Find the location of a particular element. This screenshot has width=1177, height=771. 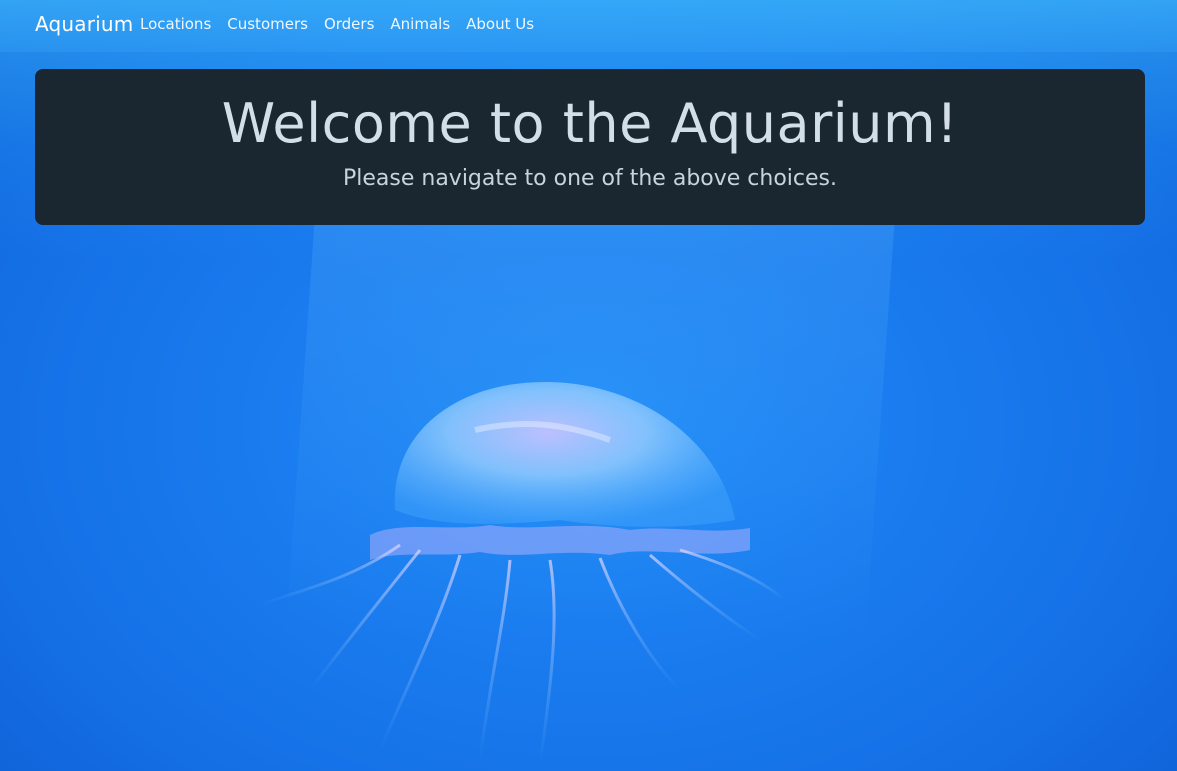

nav-link-orders: Orders is located at coordinates (349, 24).